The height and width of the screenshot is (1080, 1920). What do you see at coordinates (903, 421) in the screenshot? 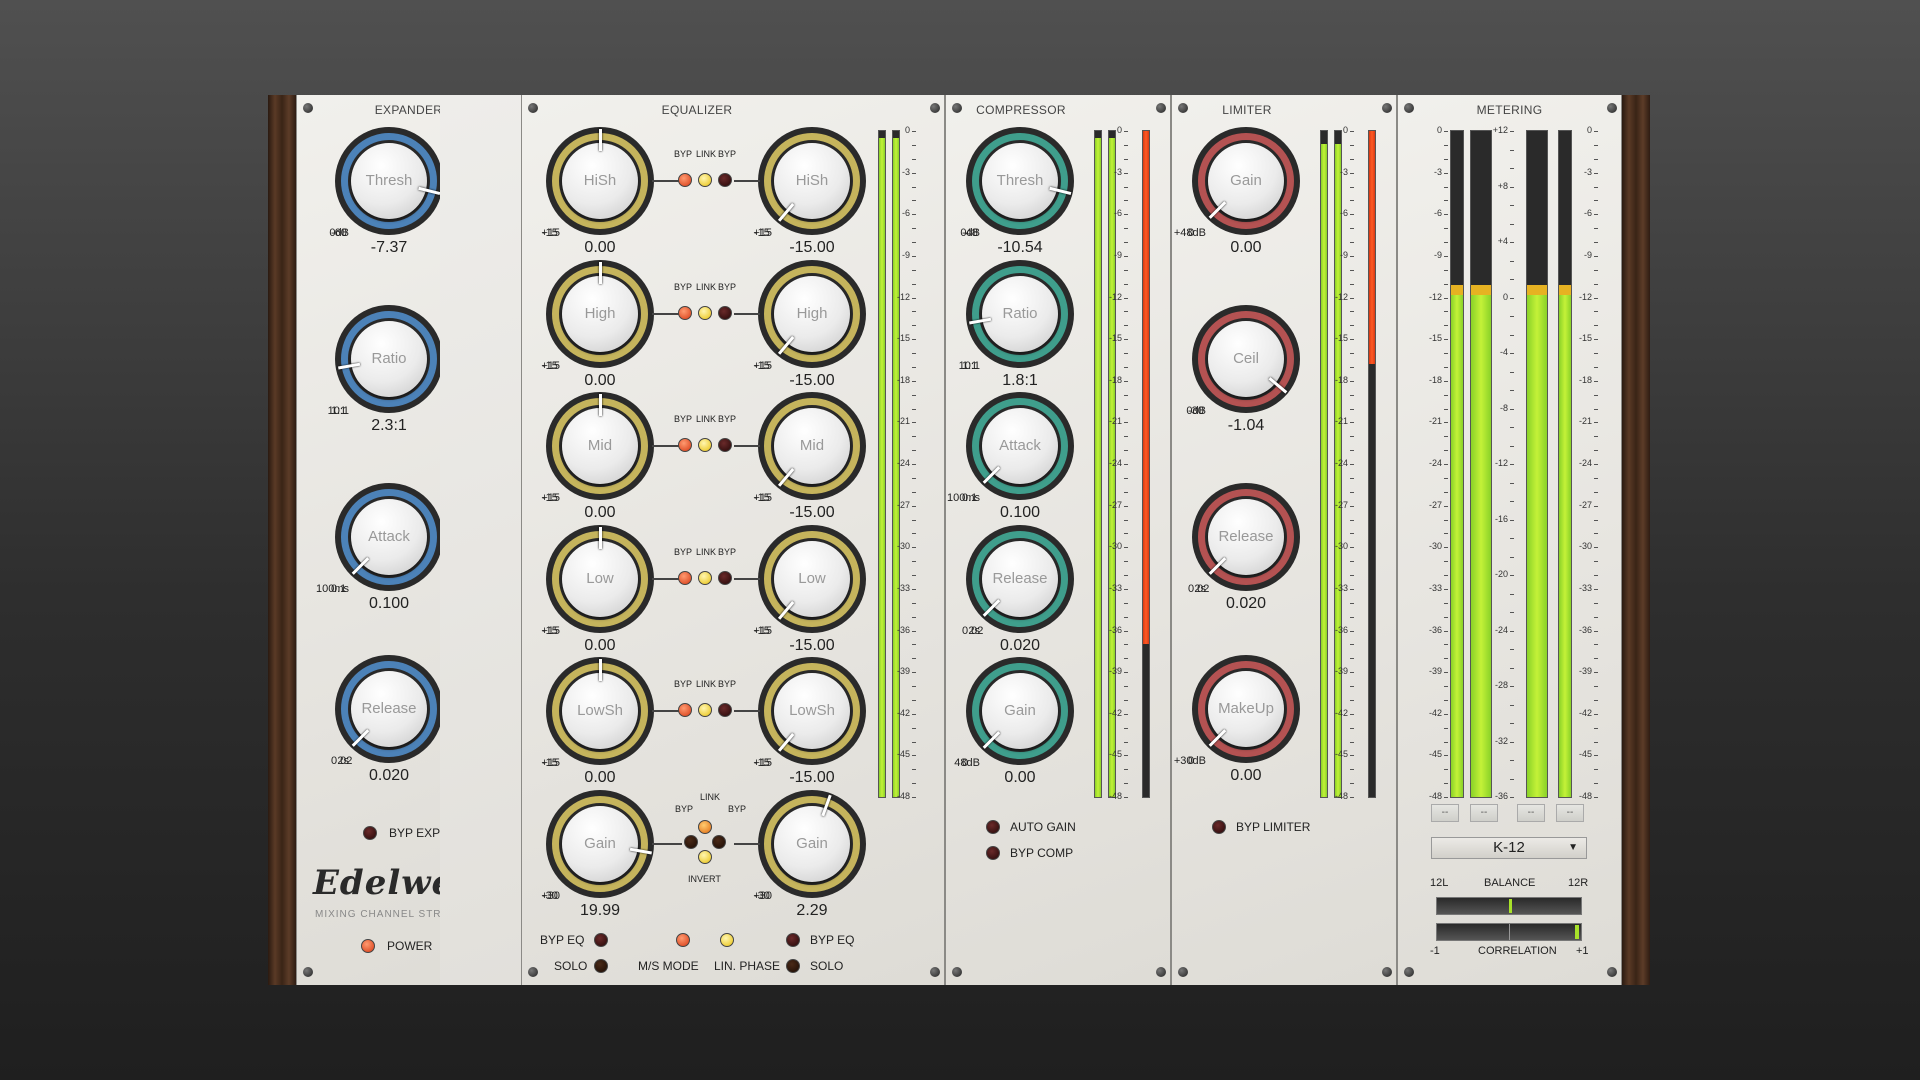
I see `scale-tick-label: -21` at bounding box center [903, 421].